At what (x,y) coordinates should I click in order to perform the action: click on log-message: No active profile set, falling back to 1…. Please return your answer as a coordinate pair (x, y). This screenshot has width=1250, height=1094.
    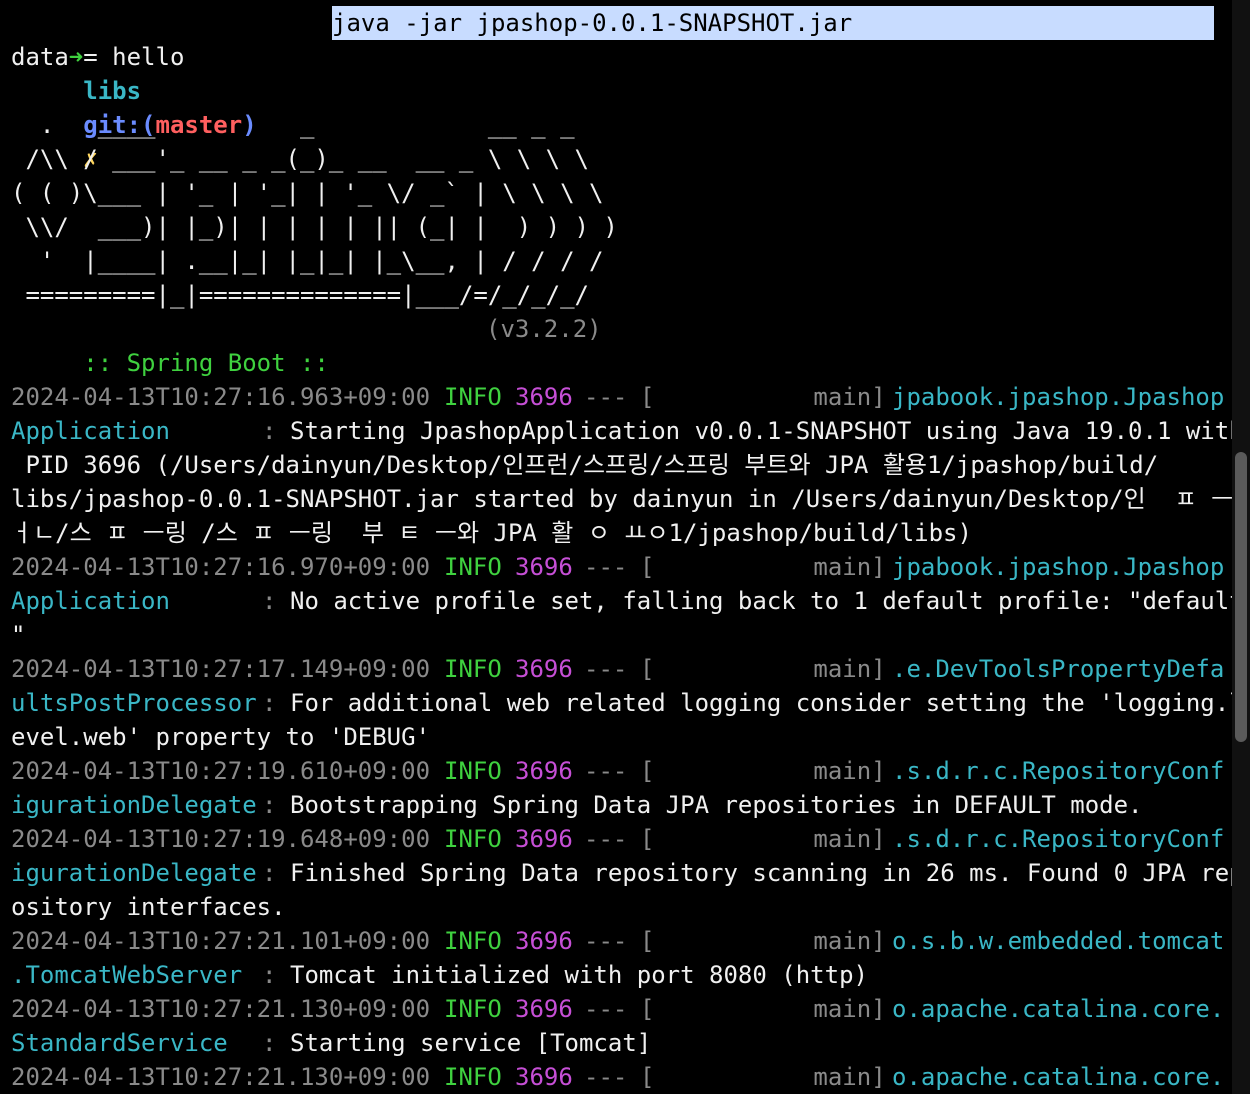
    Looking at the image, I should click on (767, 601).